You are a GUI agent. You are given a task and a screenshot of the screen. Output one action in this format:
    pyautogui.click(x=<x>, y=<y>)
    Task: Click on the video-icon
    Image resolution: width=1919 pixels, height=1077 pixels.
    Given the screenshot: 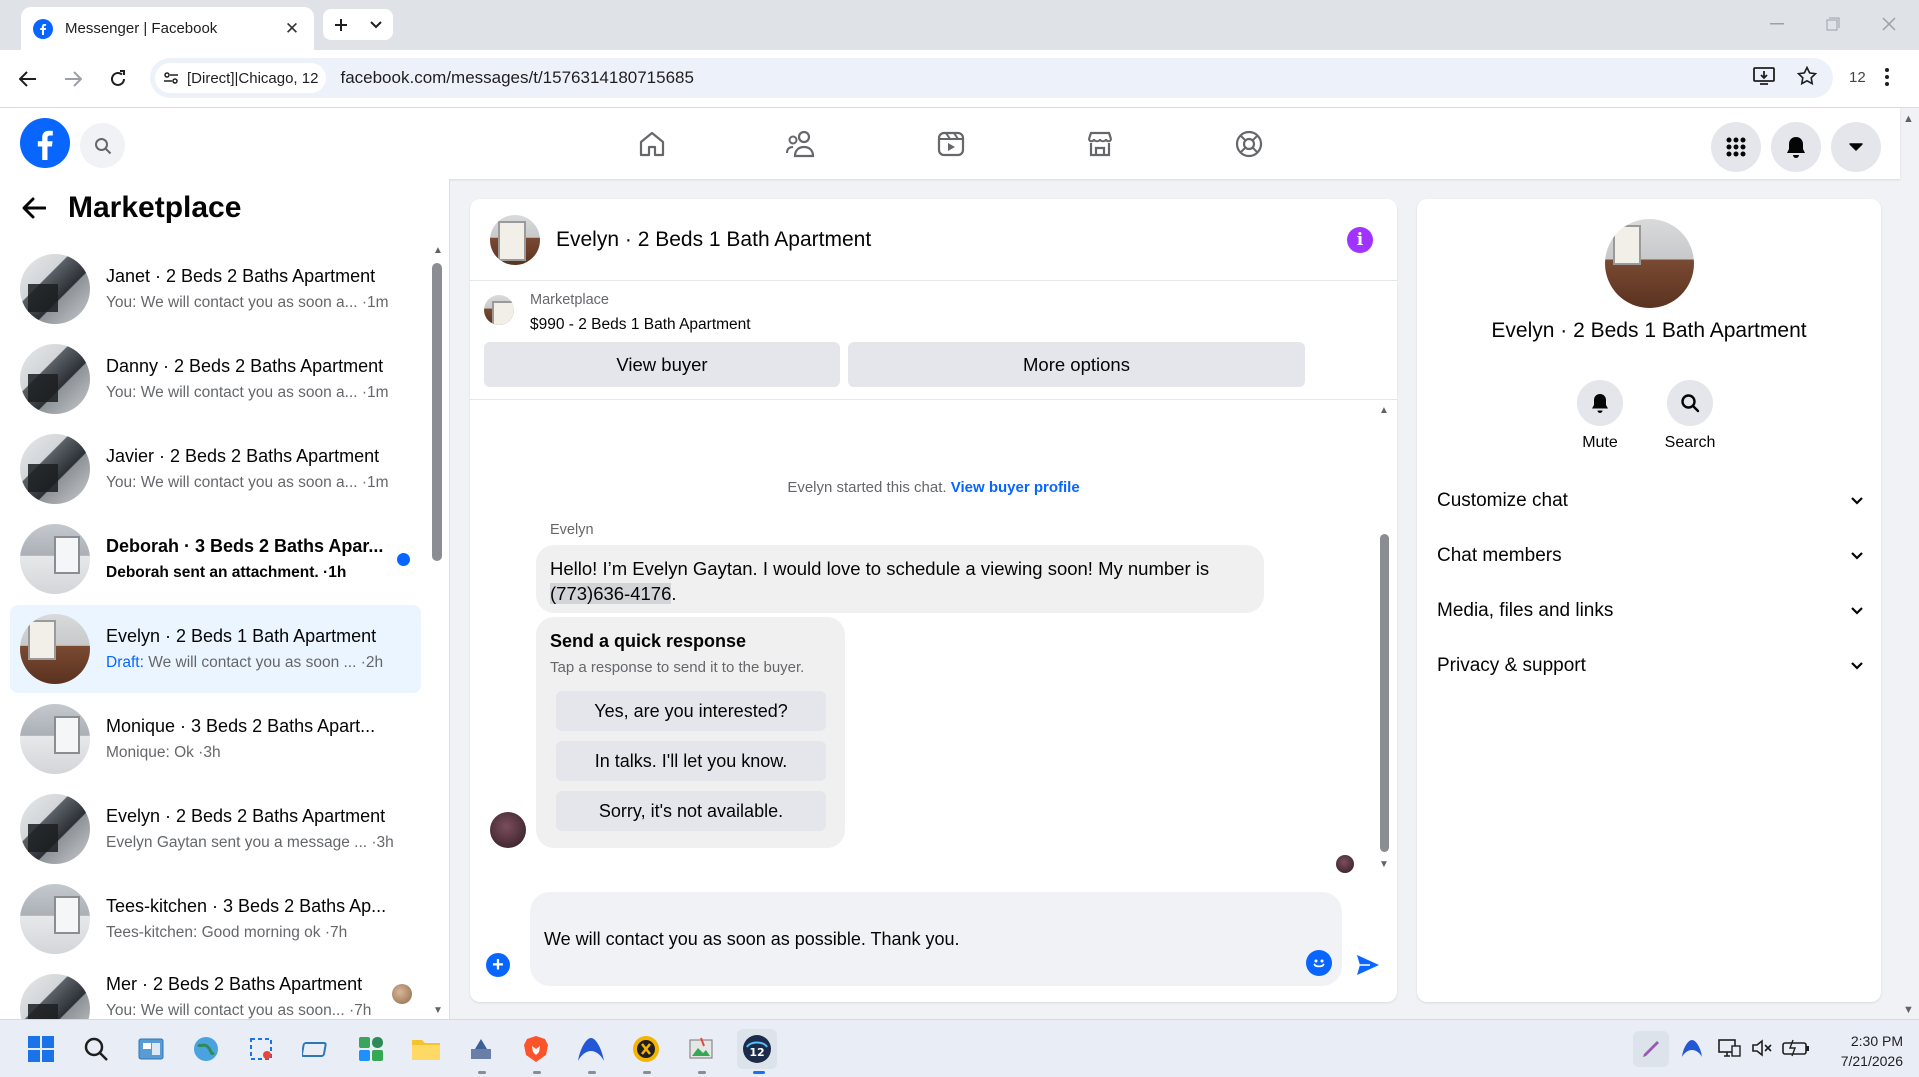 What is the action you would take?
    pyautogui.click(x=951, y=144)
    